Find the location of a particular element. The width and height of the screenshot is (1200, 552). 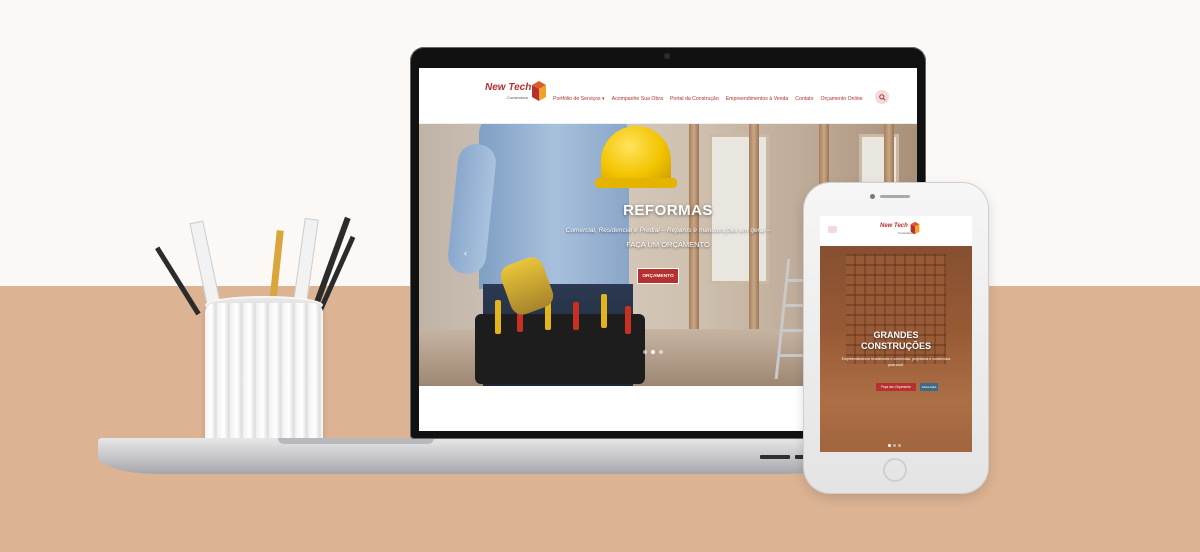

laptop-notch is located at coordinates (356, 441).